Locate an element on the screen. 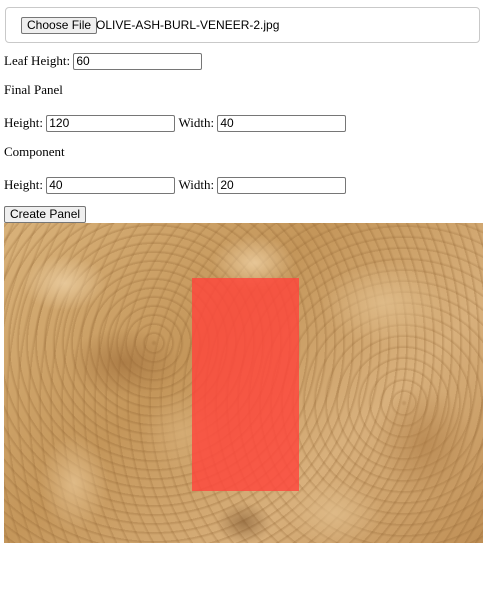 Image resolution: width=503 pixels, height=596 pixels. final-panel-row: Height: Width: is located at coordinates (175, 122).